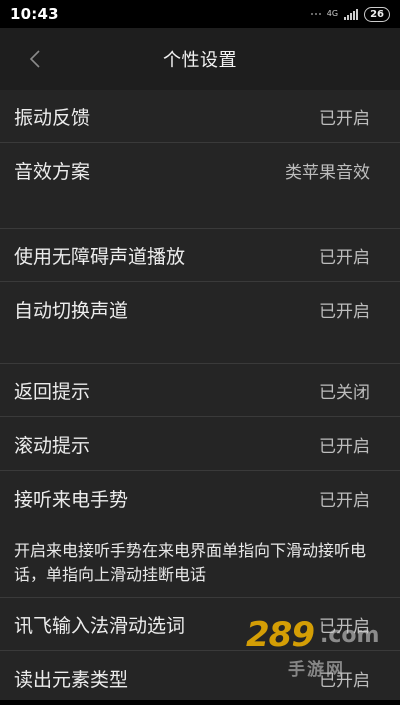  Describe the element at coordinates (377, 14) in the screenshot. I see `battery-indicator: 26` at that location.